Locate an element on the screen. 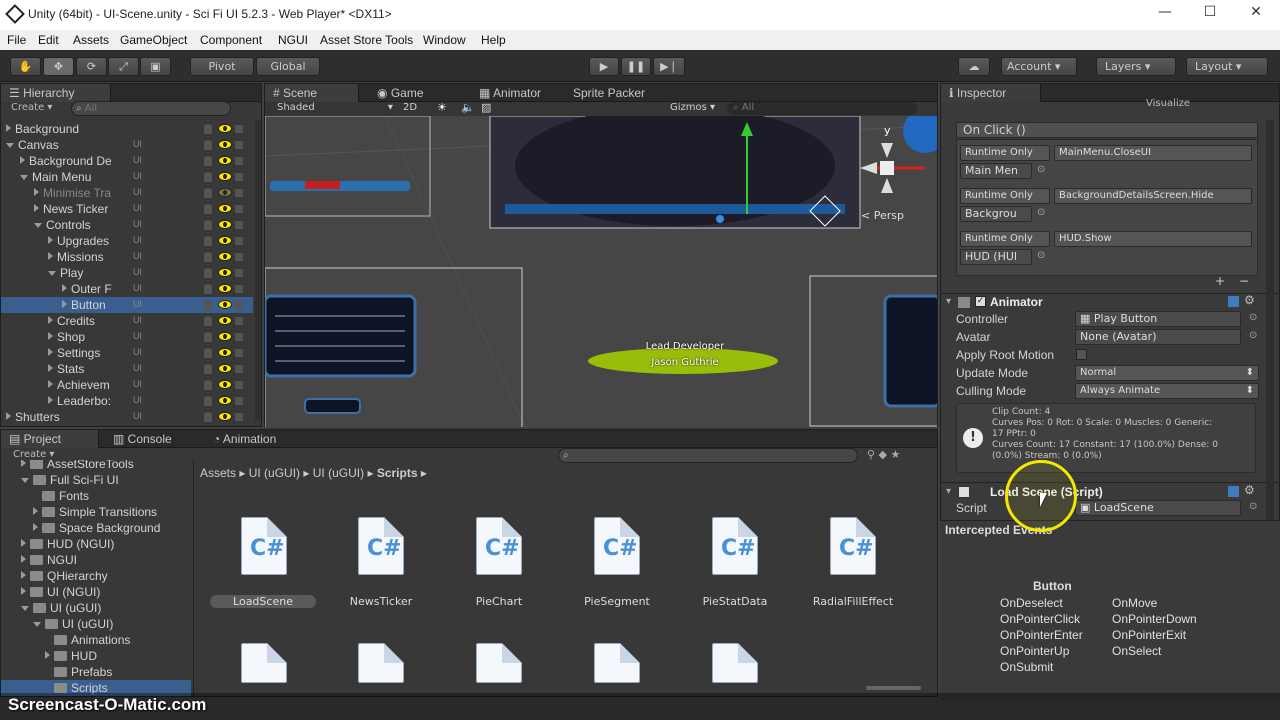  add-event-button: + is located at coordinates (1220, 281).